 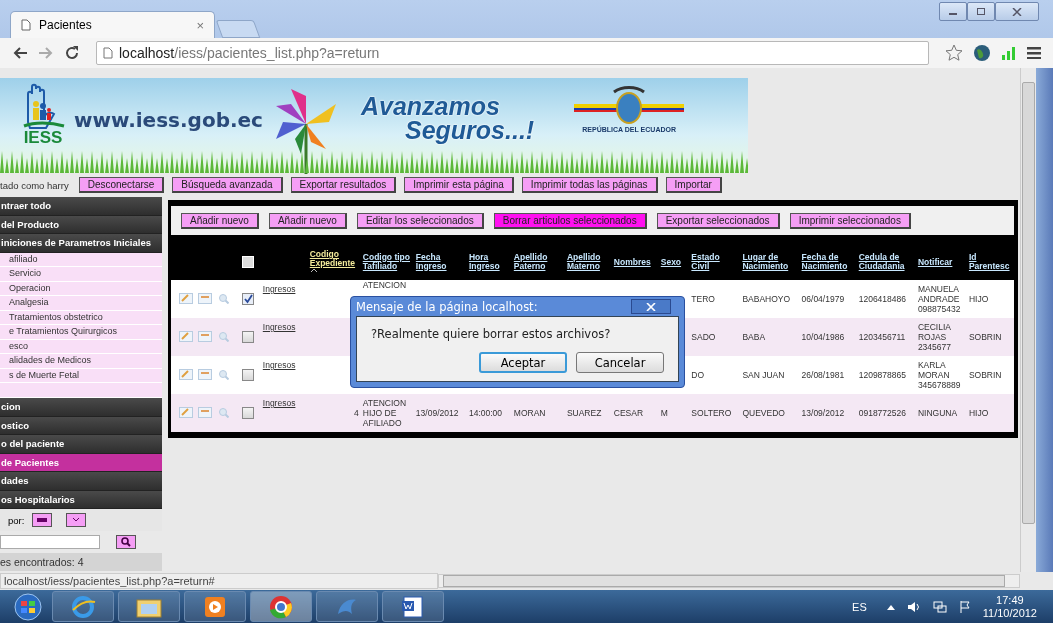 I want to click on media-player-taskbar-icon, so click(x=215, y=606).